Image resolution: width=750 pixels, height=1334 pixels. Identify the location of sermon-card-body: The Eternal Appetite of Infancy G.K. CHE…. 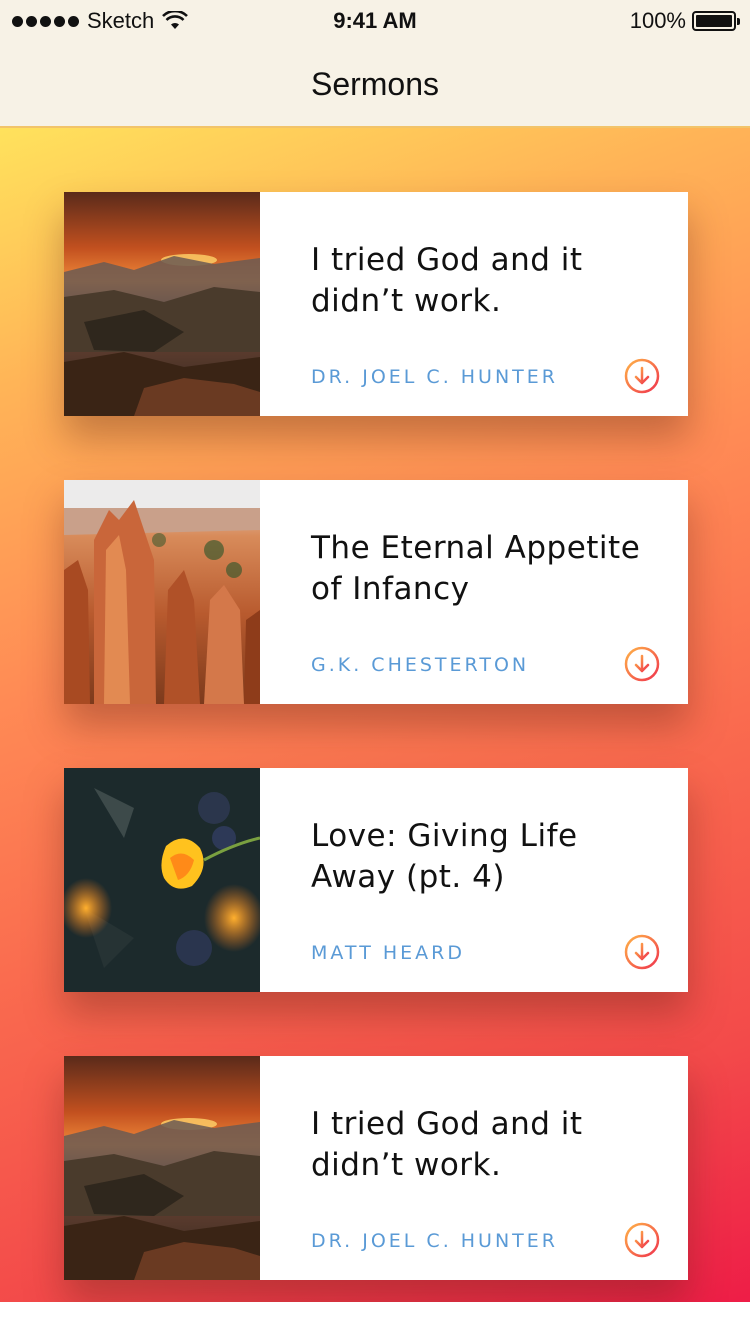
(474, 592).